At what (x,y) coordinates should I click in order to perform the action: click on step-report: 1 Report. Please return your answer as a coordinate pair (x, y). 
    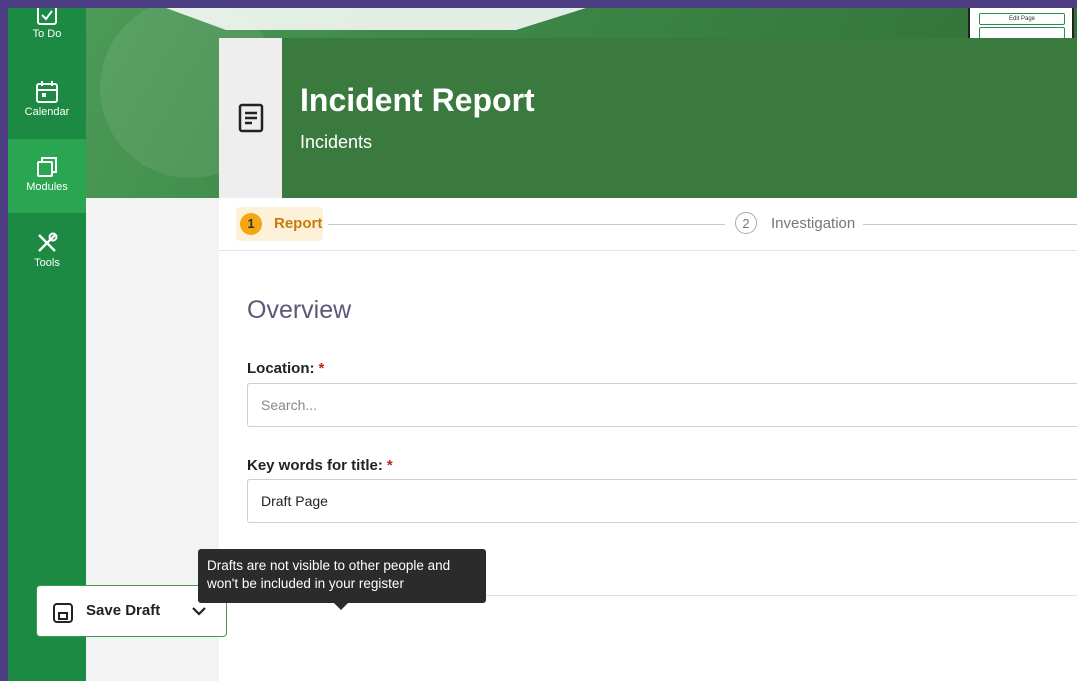
    Looking at the image, I should click on (279, 224).